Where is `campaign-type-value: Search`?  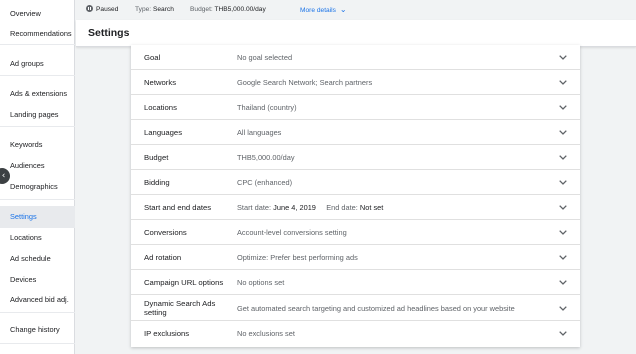
campaign-type-value: Search is located at coordinates (163, 9).